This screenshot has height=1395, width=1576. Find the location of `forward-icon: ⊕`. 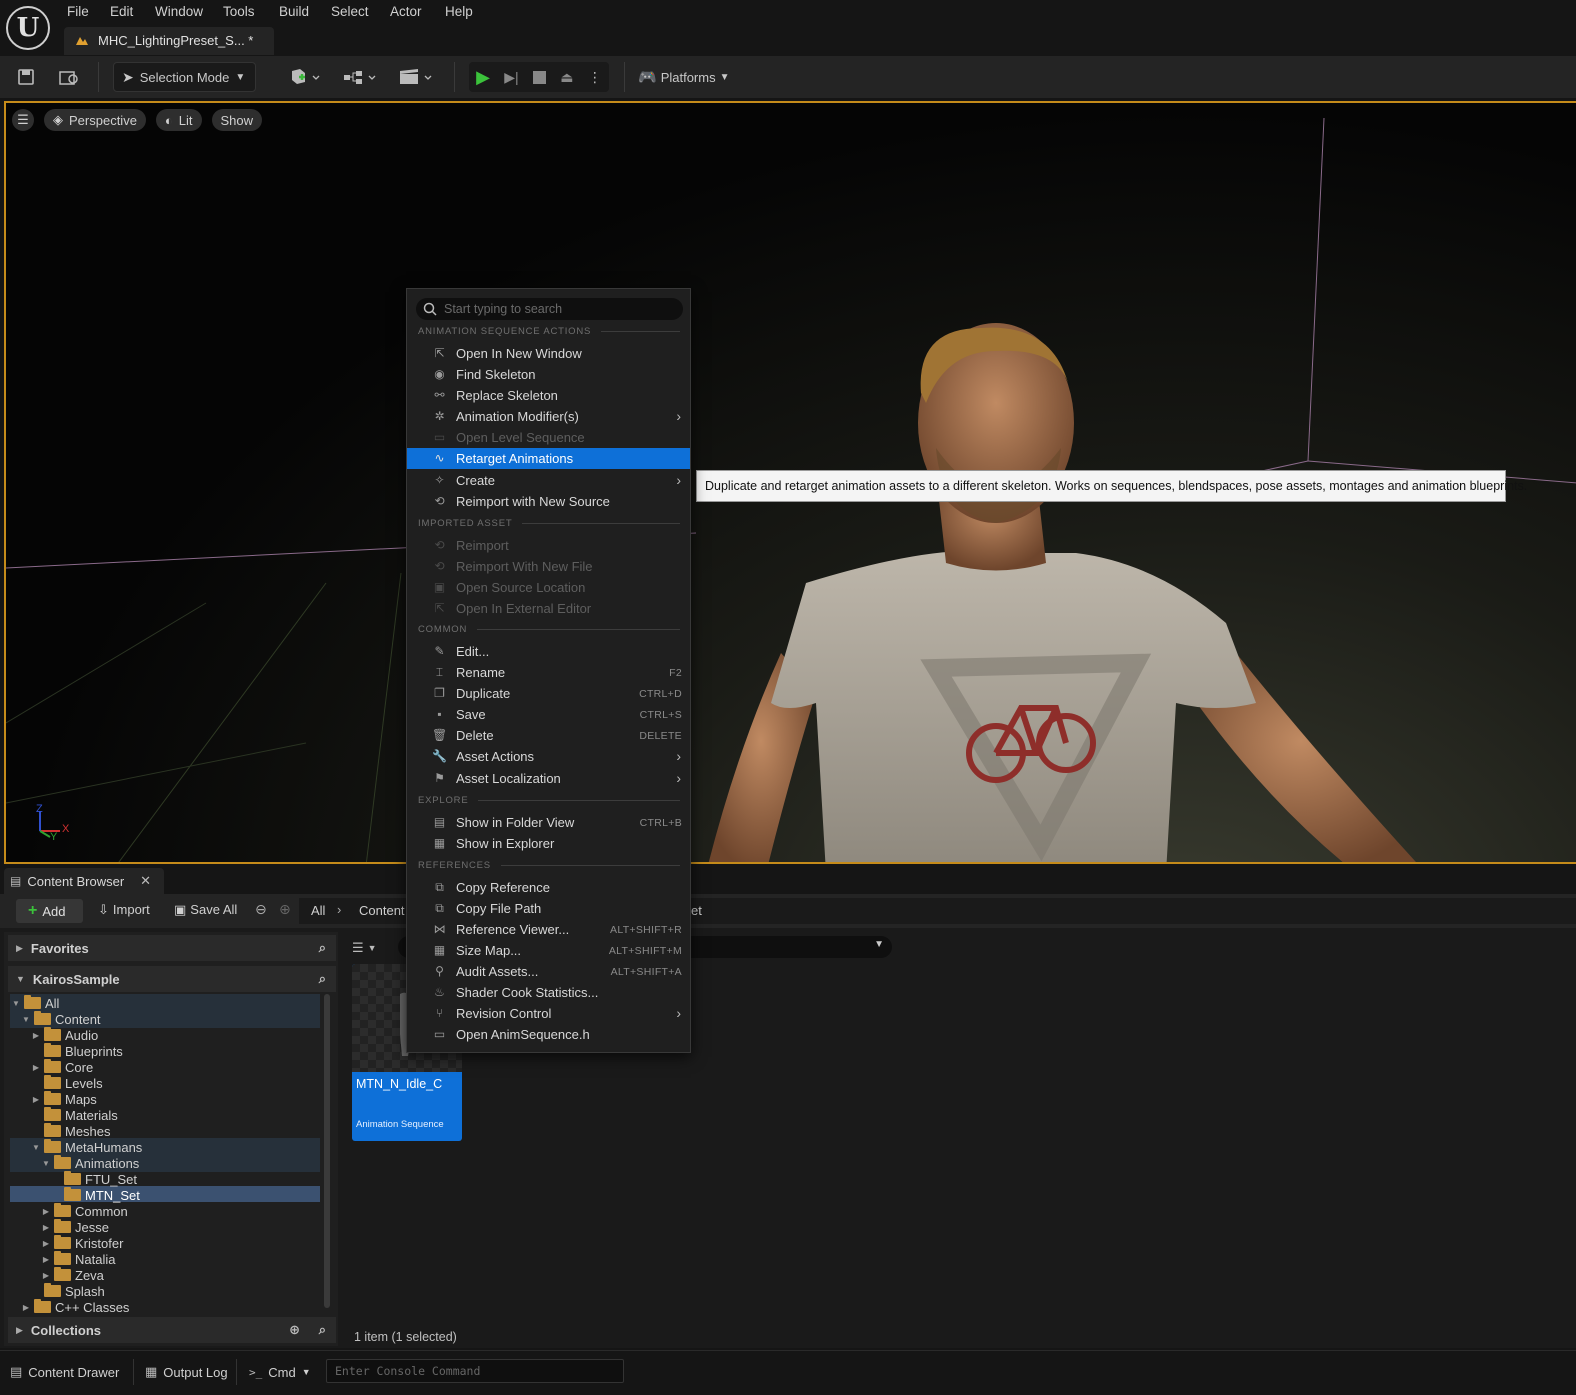

forward-icon: ⊕ is located at coordinates (285, 909).